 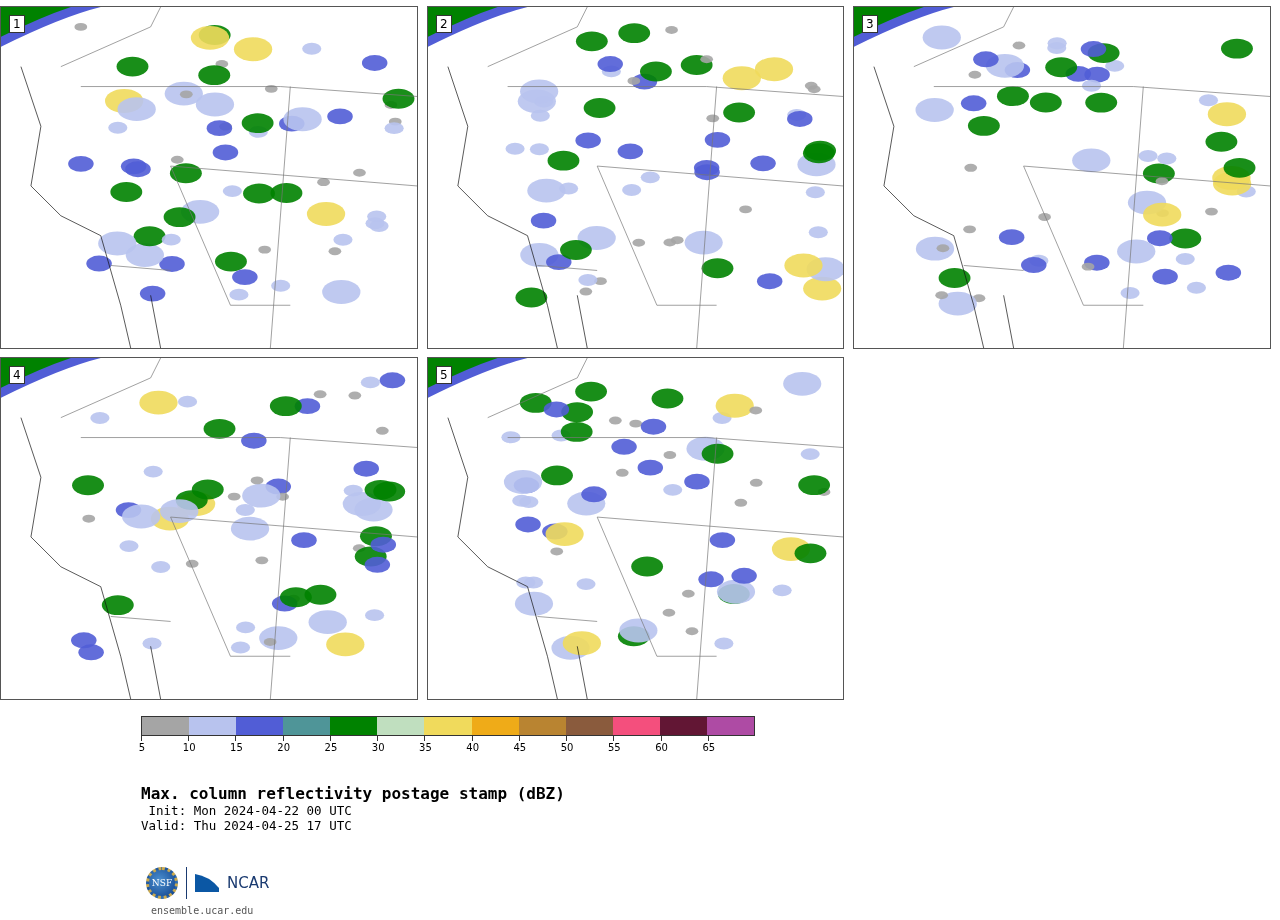 I want to click on tick-label: 55, so click(x=614, y=747).